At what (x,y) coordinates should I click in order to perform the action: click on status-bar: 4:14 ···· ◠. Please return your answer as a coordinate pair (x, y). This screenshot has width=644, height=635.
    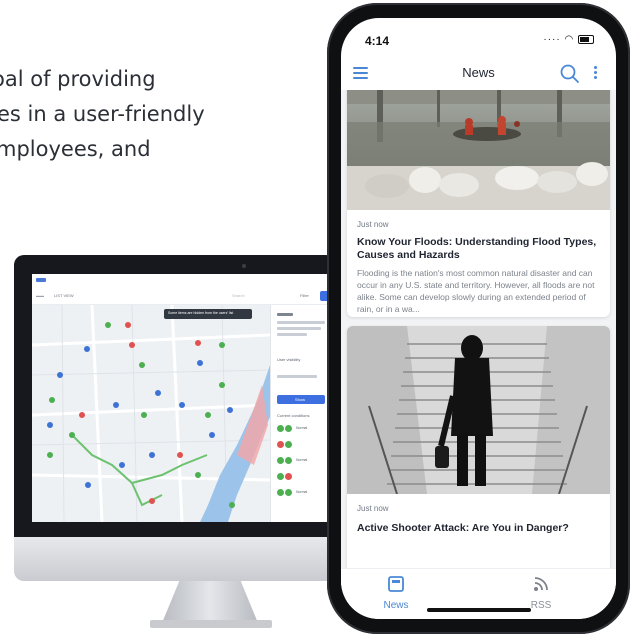
    Looking at the image, I should click on (478, 38).